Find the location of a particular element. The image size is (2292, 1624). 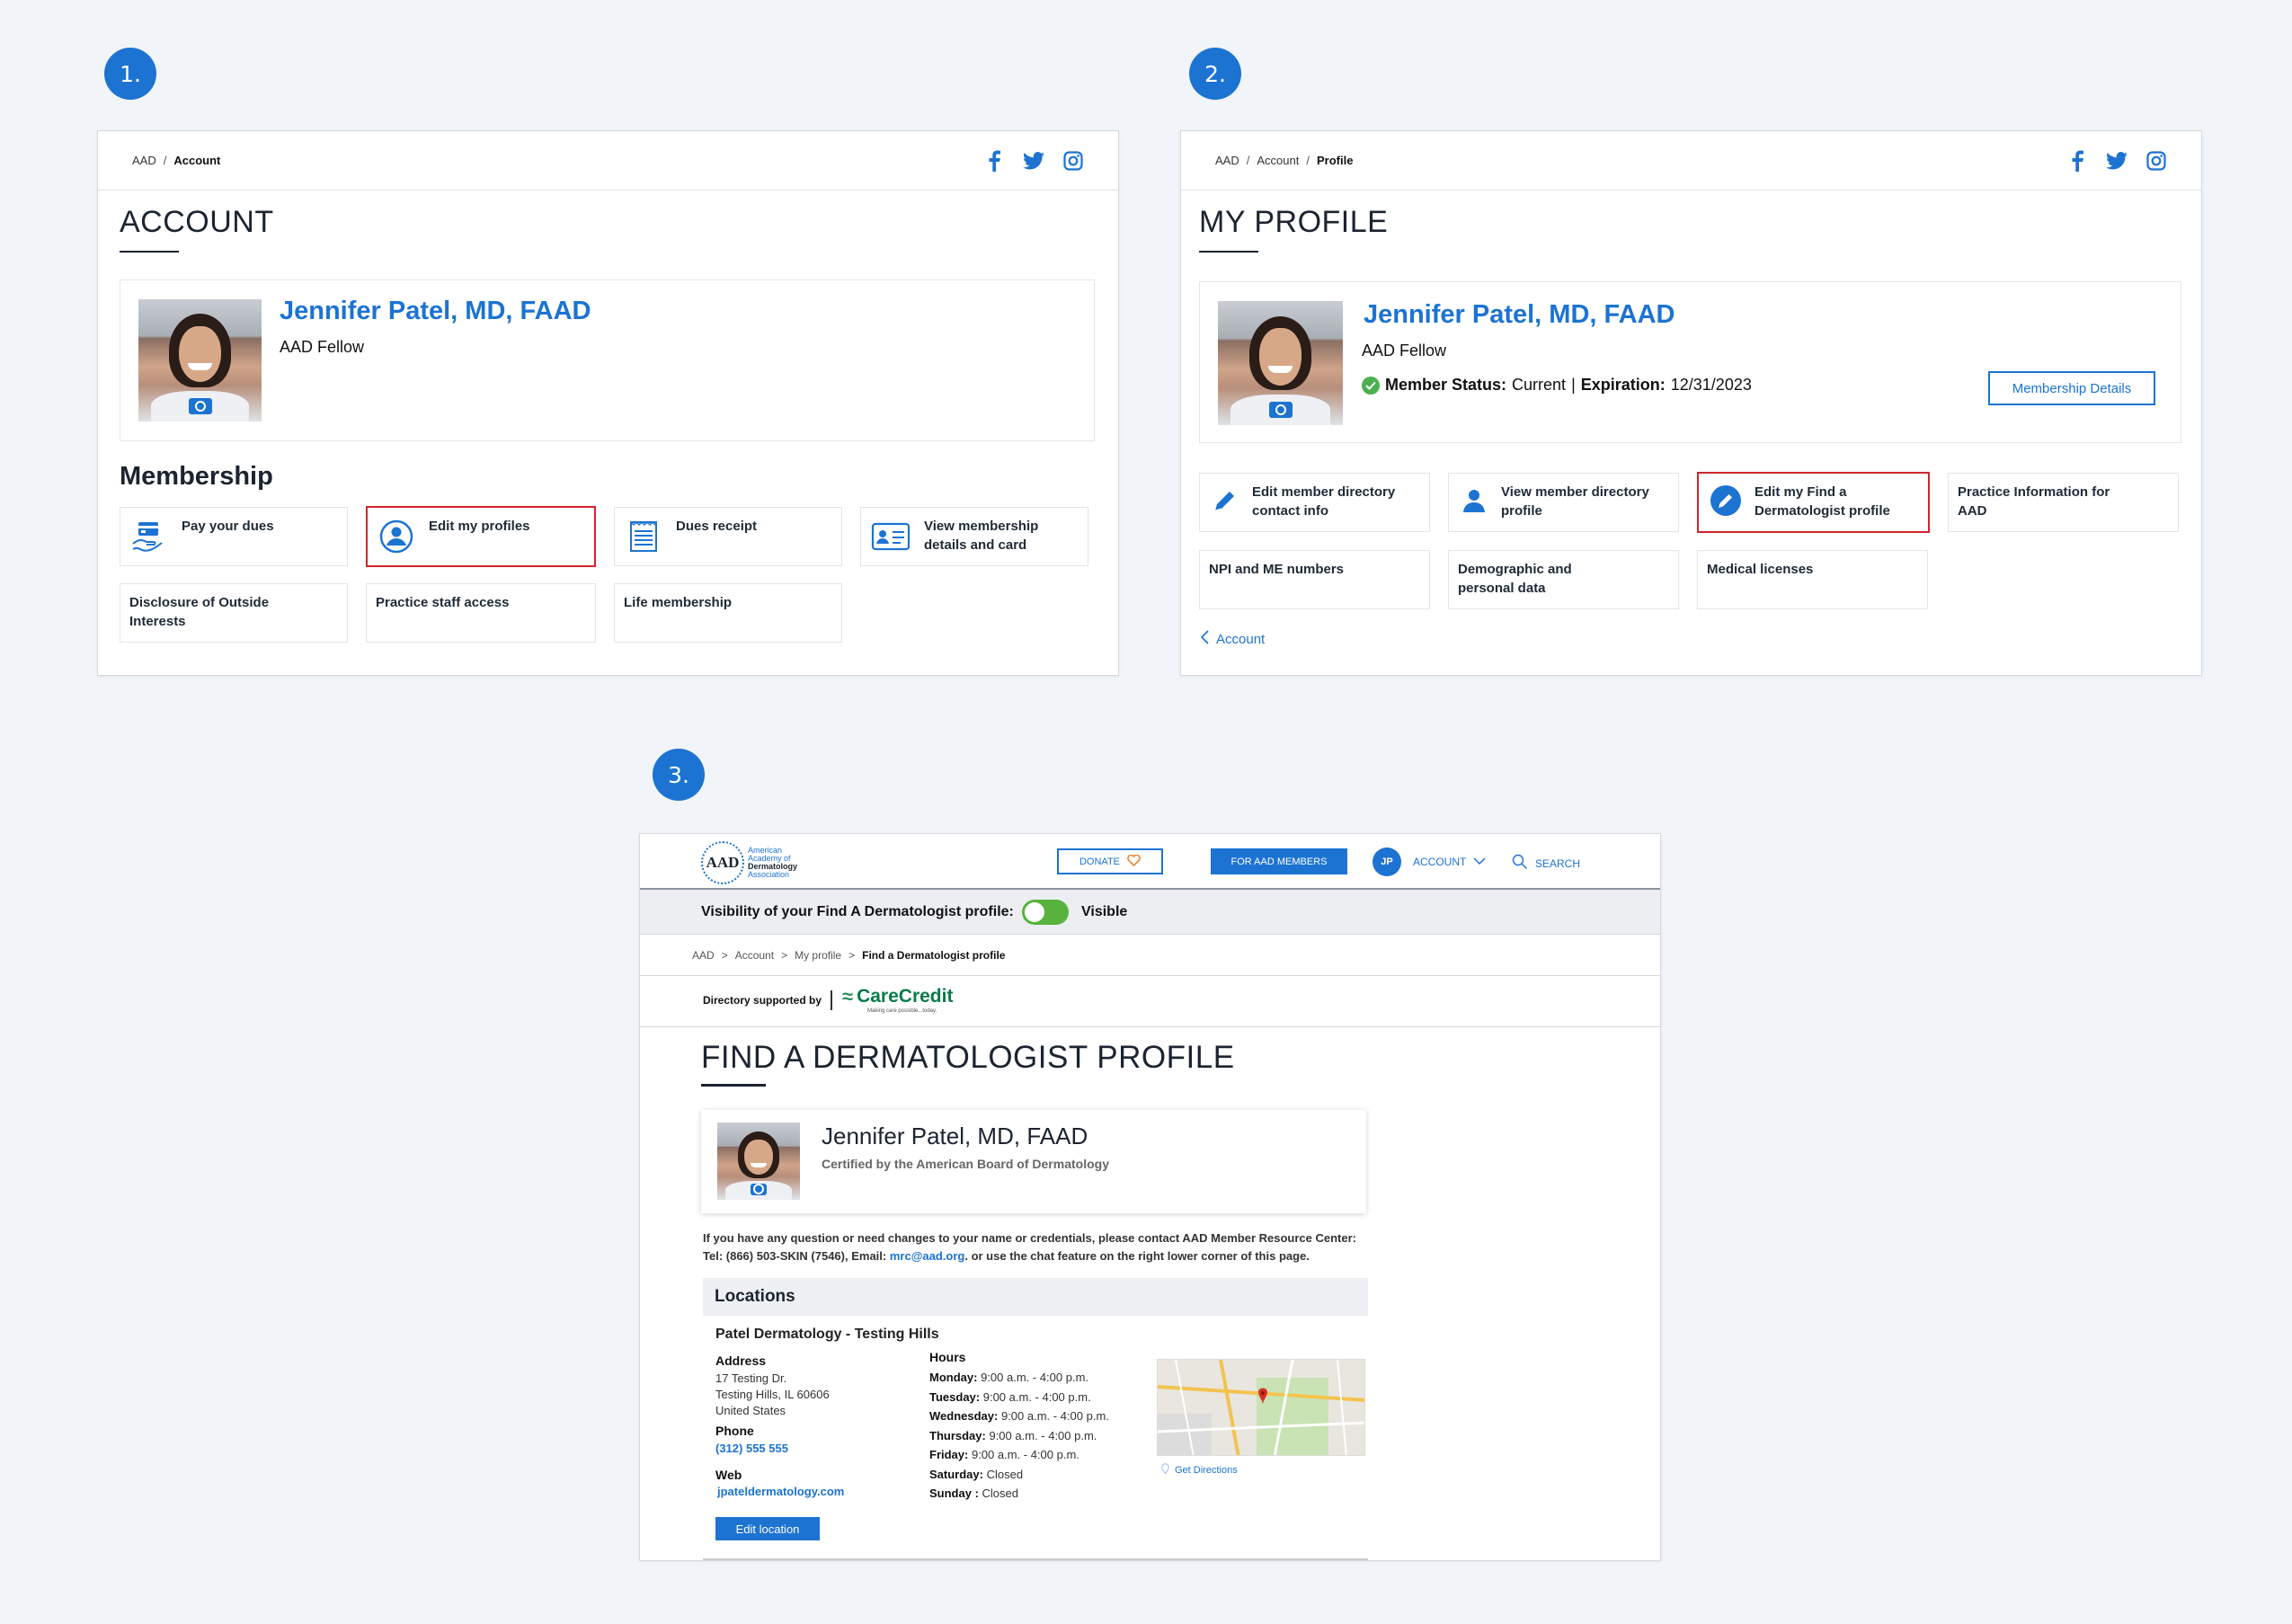

medical-licenses-tile: Medical licenses is located at coordinates (1812, 579).